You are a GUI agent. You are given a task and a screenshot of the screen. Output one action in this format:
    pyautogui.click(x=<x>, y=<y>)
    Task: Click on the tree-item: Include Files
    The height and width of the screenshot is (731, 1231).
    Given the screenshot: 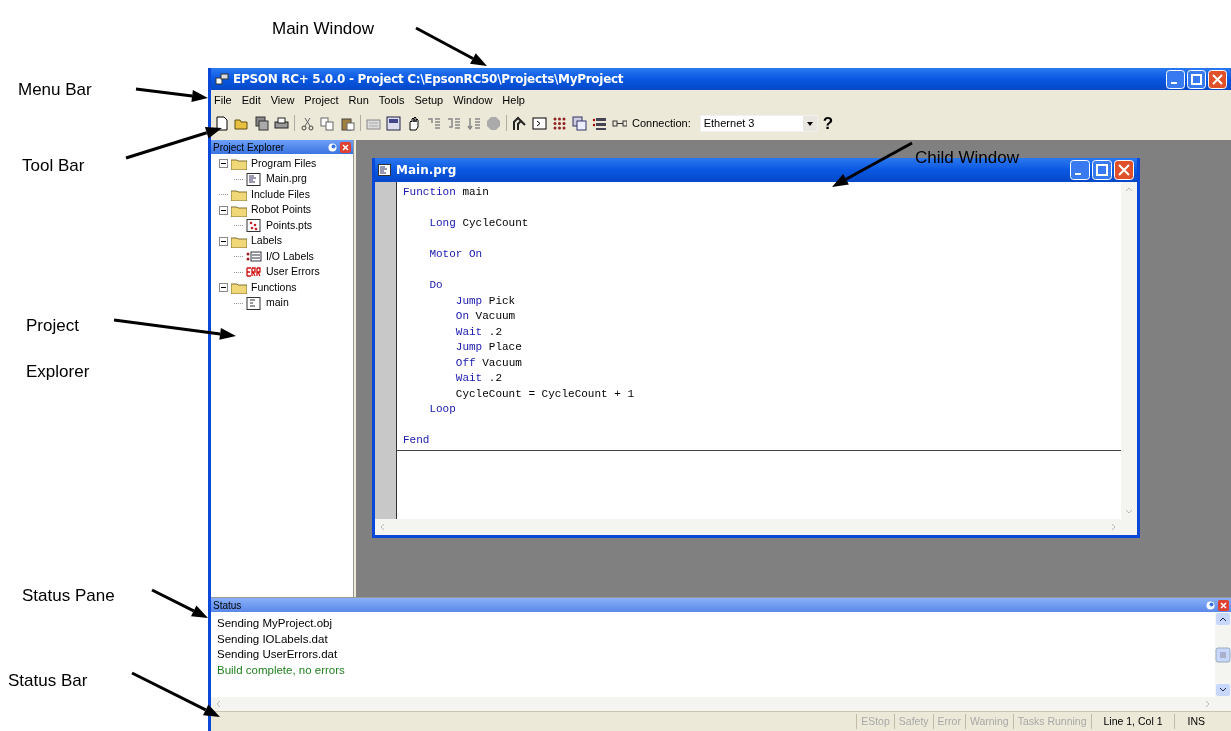 What is the action you would take?
    pyautogui.click(x=280, y=194)
    